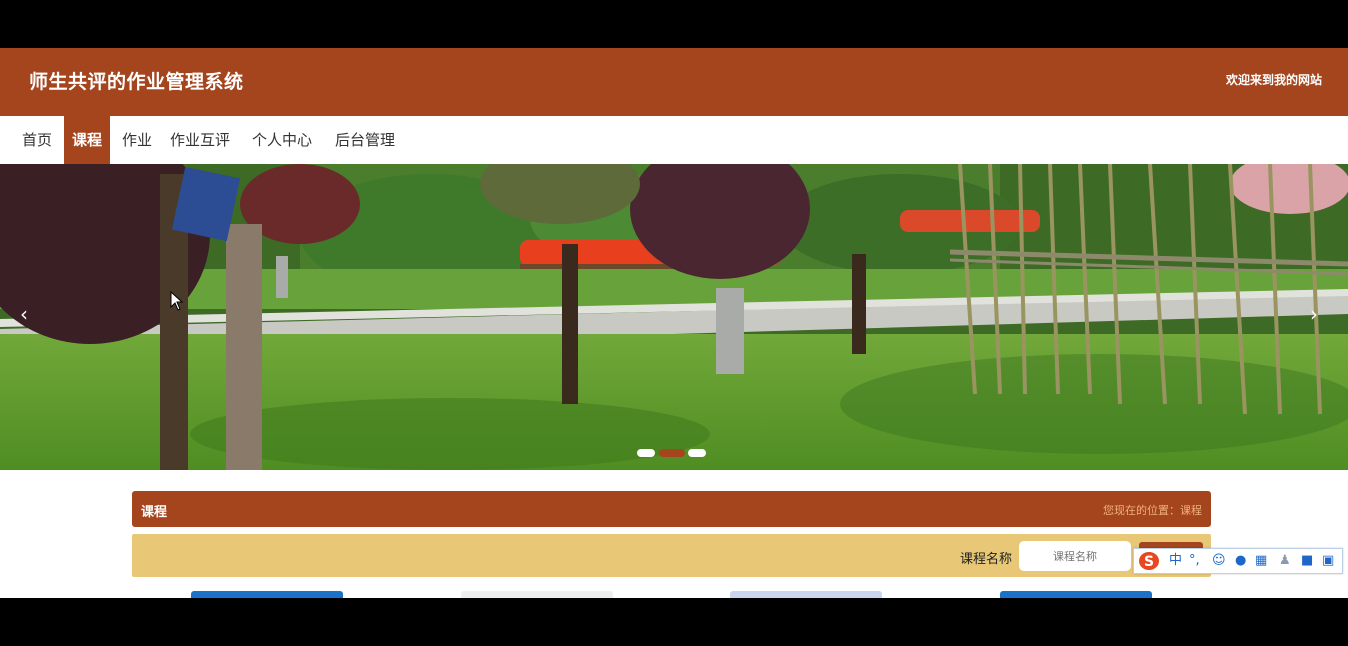 The height and width of the screenshot is (646, 1348). Describe the element at coordinates (674, 82) in the screenshot. I see `site-header: 师生共评的作业管理系统 欢迎来到我的网站` at that location.